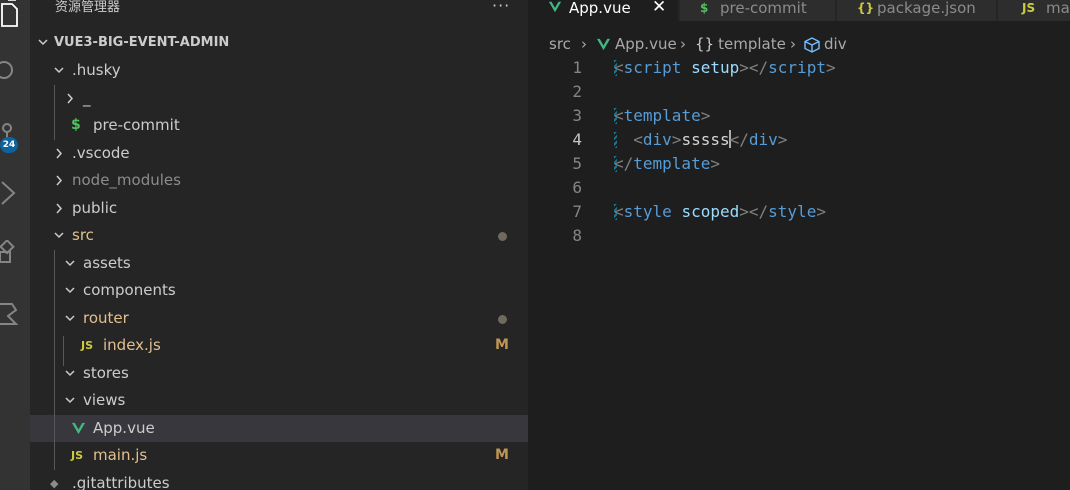 This screenshot has height=490, width=1070. I want to click on tab-label: App.vue, so click(600, 8).